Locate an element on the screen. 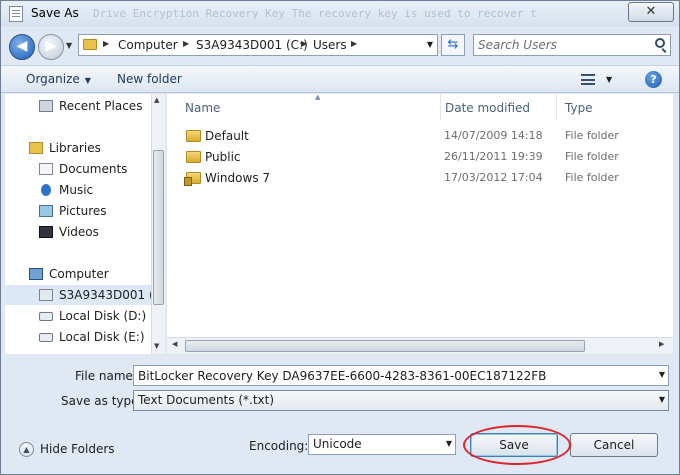 This screenshot has width=680, height=475. nav-item-label: Computer is located at coordinates (79, 274).